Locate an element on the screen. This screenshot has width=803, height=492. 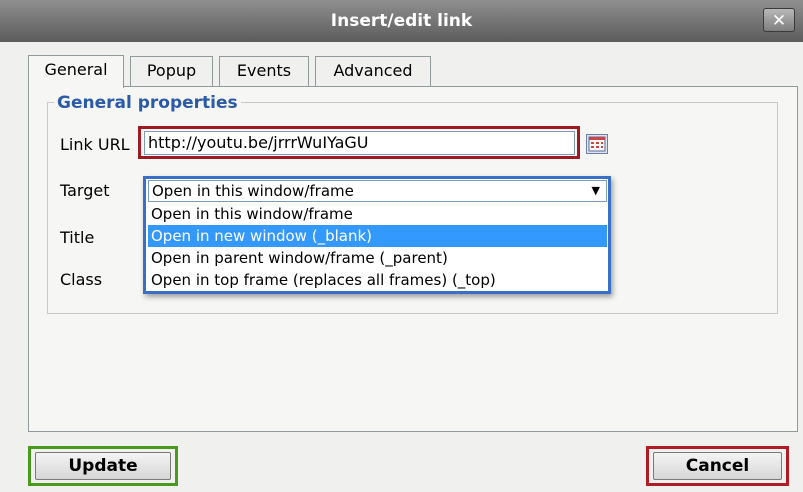
chevron-down-icon: ▼ is located at coordinates (596, 191).